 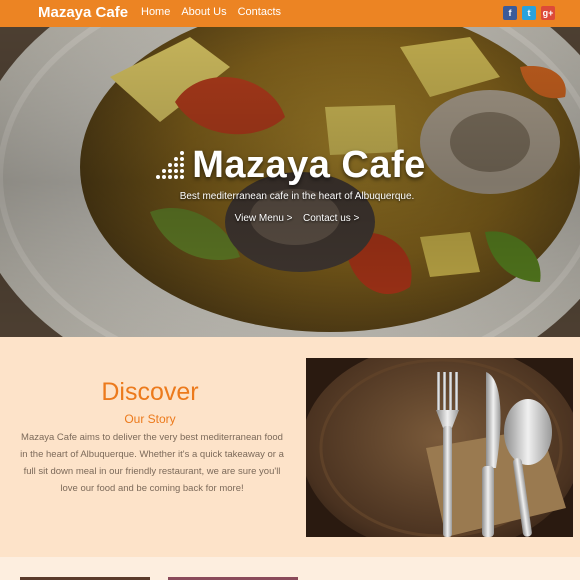 I want to click on cutlery-illustration, so click(x=439, y=447).